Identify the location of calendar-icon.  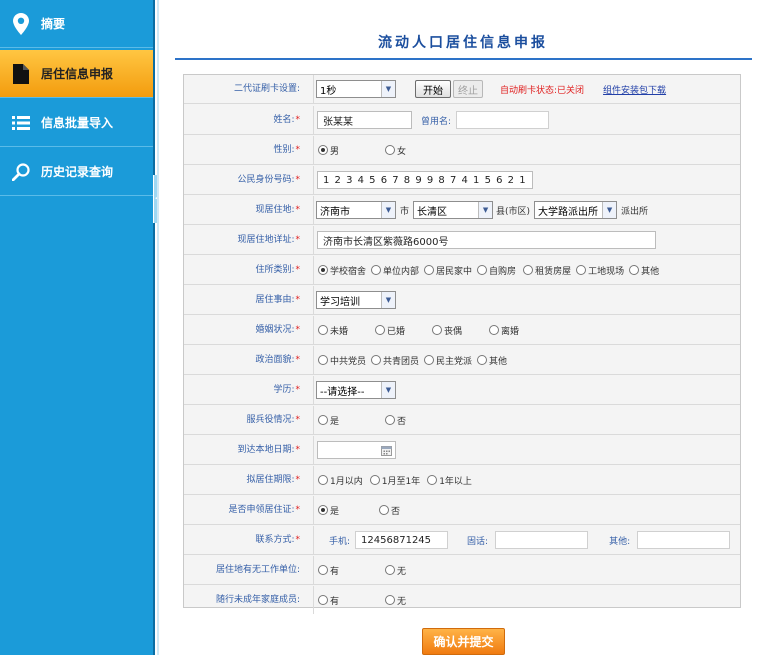
(386, 452).